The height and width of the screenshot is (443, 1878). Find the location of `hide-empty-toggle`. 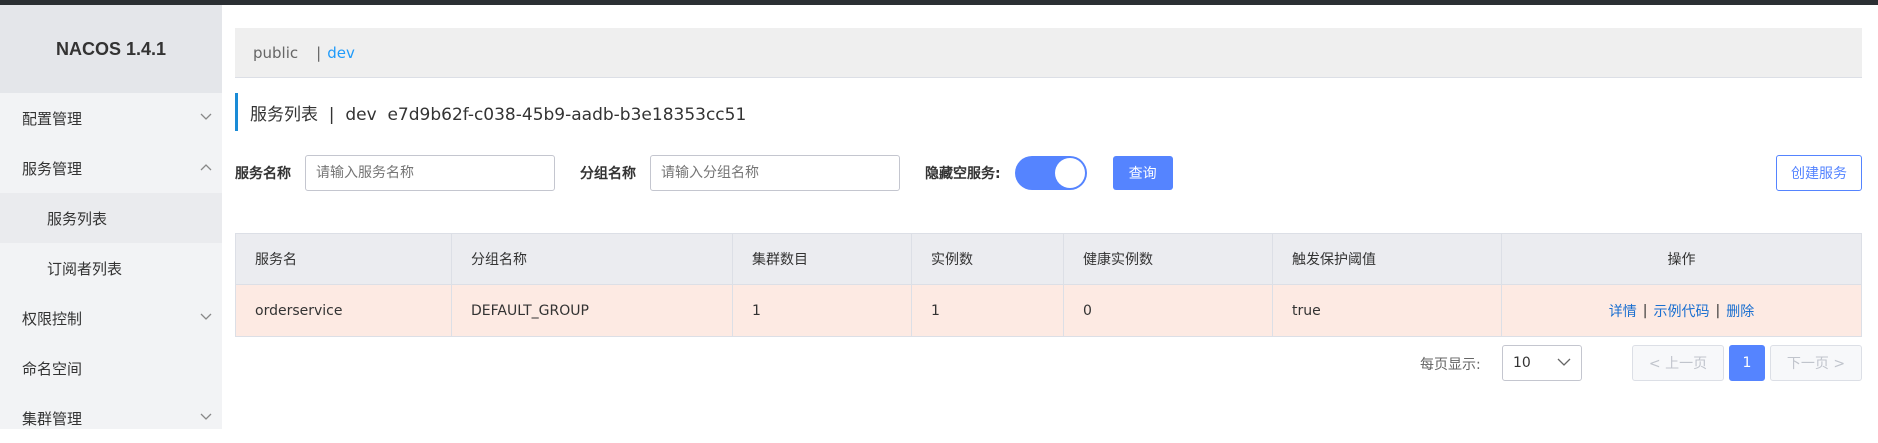

hide-empty-toggle is located at coordinates (1050, 173).